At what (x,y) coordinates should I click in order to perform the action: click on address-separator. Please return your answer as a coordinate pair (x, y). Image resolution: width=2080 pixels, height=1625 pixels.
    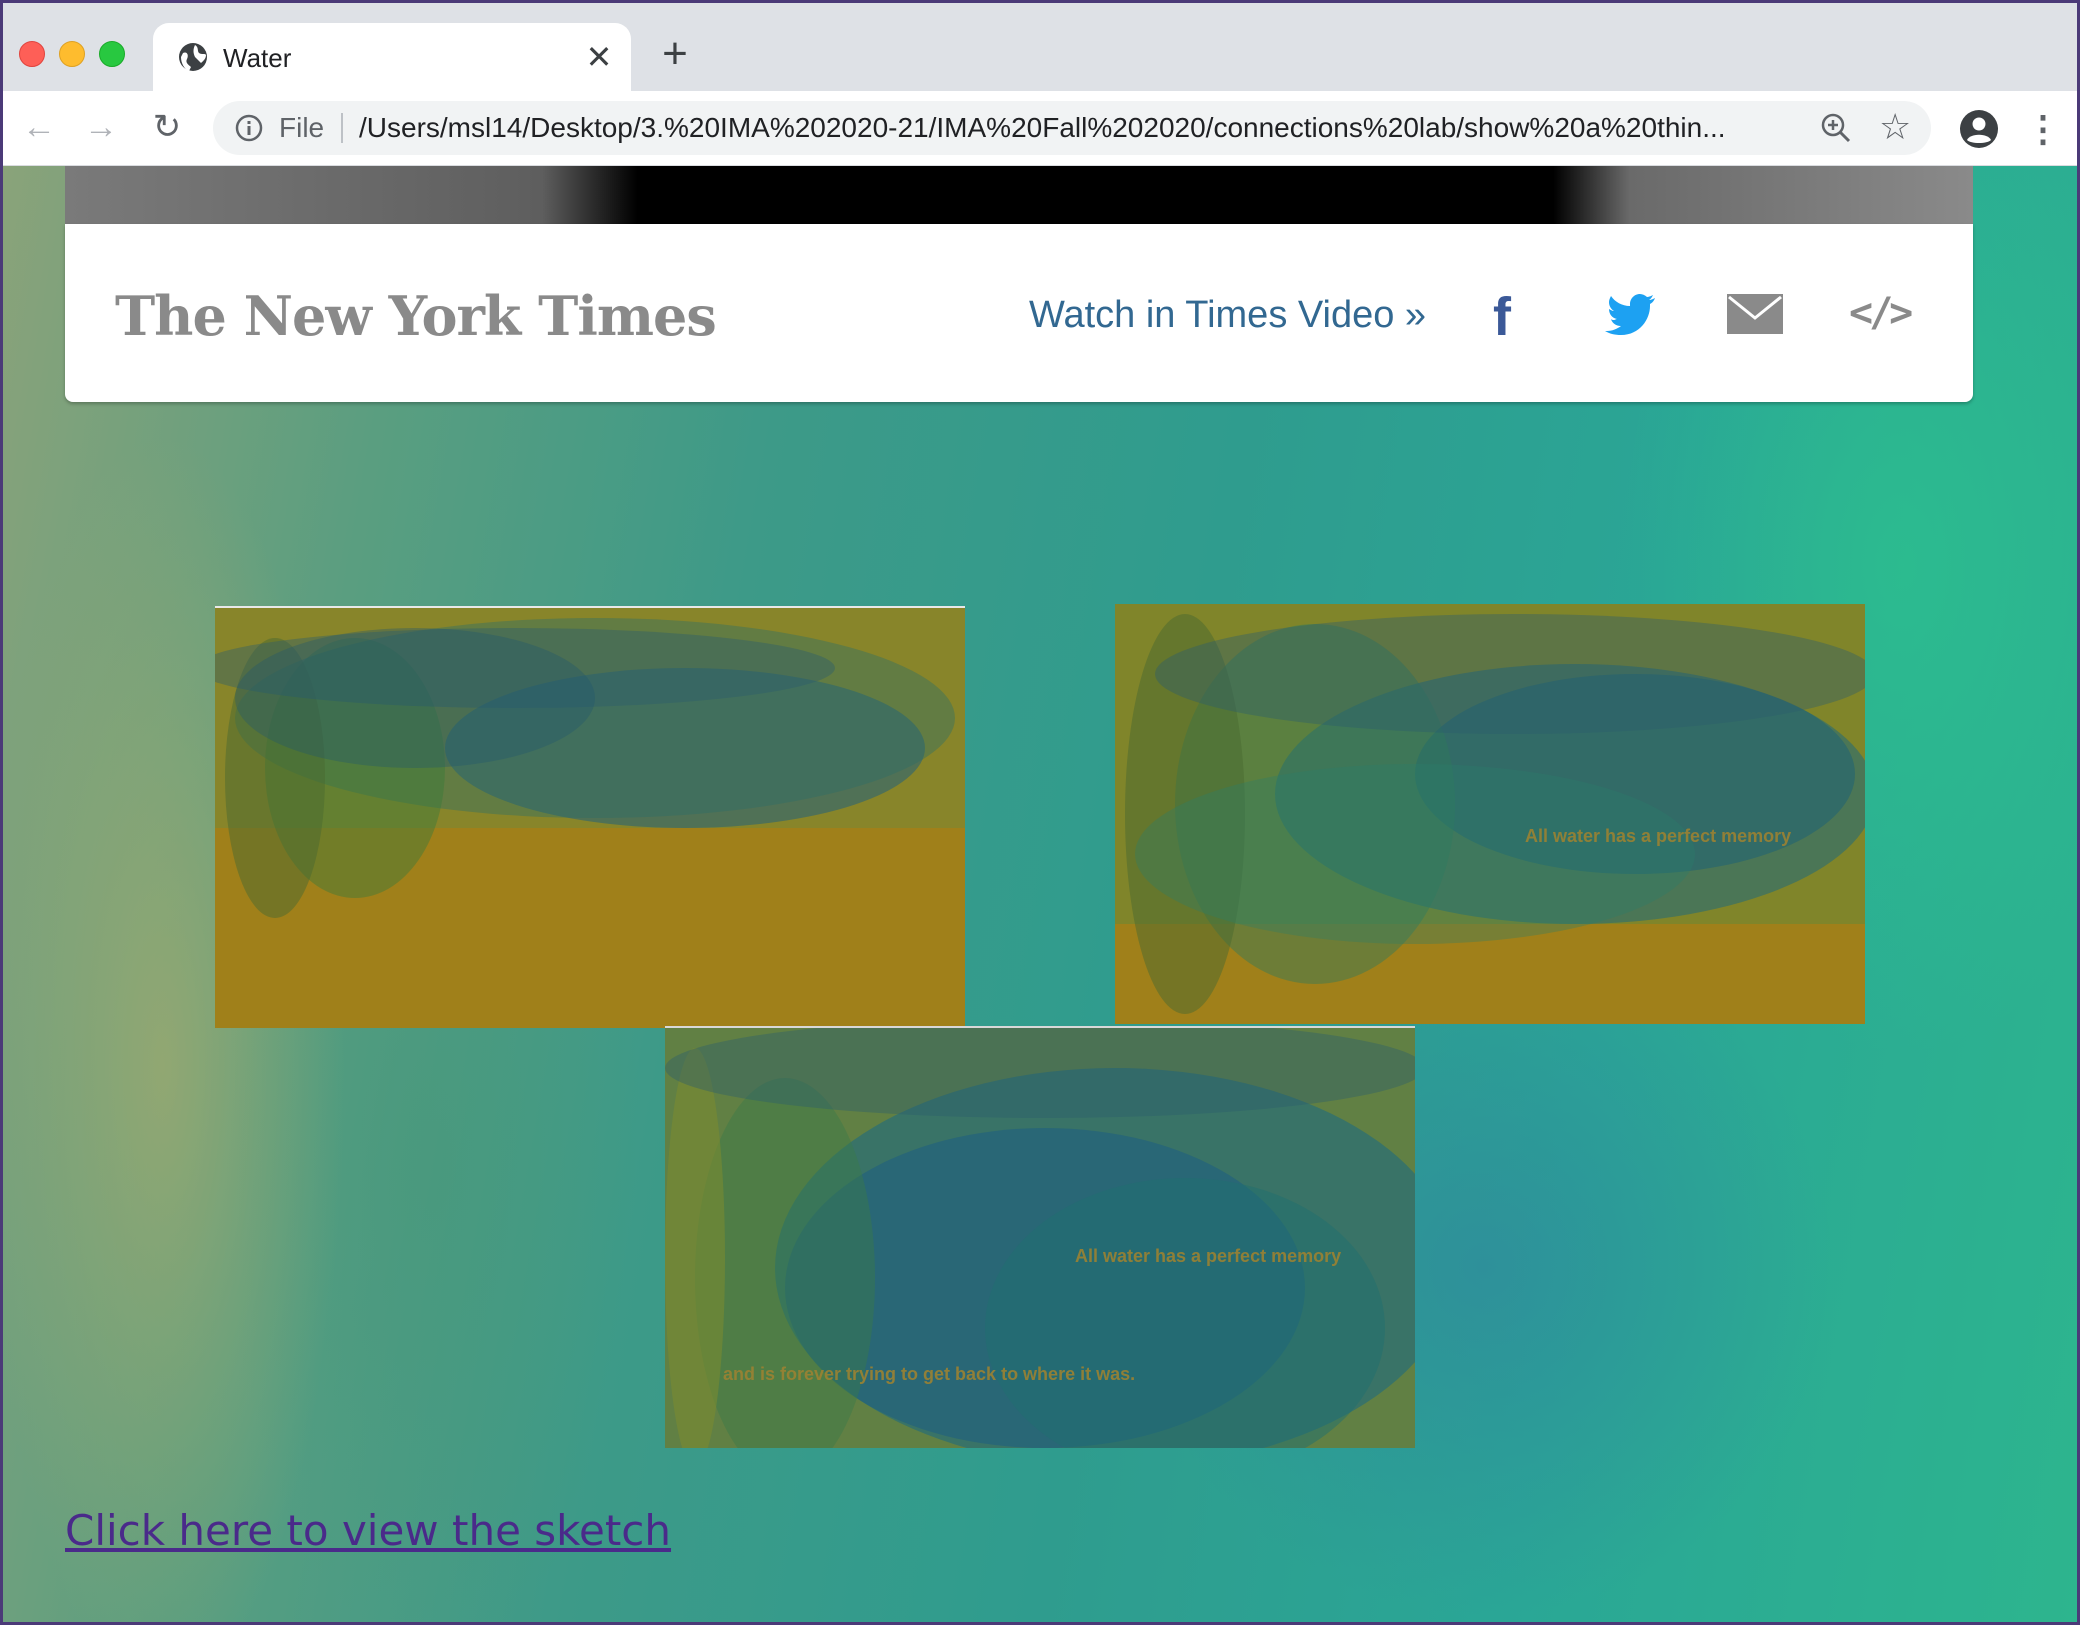
    Looking at the image, I should click on (342, 128).